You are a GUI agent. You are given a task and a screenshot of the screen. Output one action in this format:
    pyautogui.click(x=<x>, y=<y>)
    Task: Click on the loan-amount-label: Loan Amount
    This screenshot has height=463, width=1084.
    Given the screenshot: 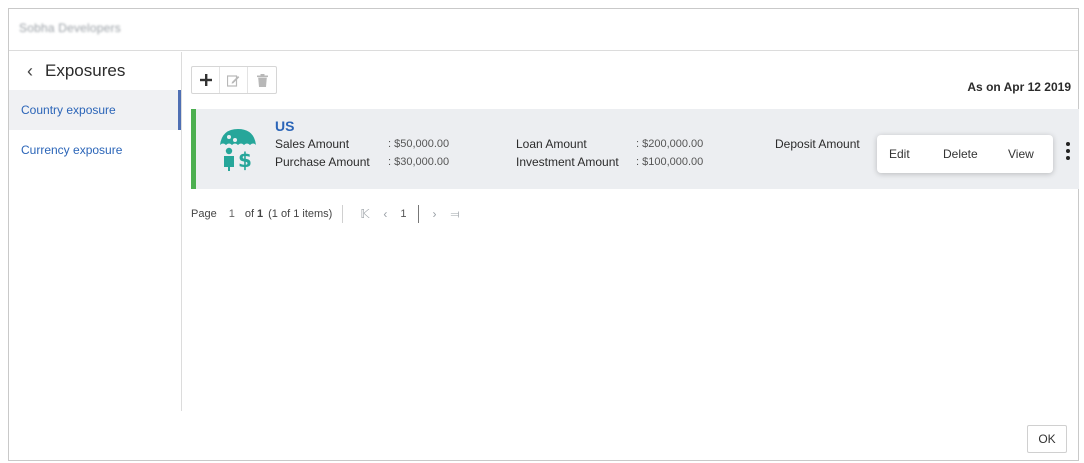 What is the action you would take?
    pyautogui.click(x=551, y=144)
    